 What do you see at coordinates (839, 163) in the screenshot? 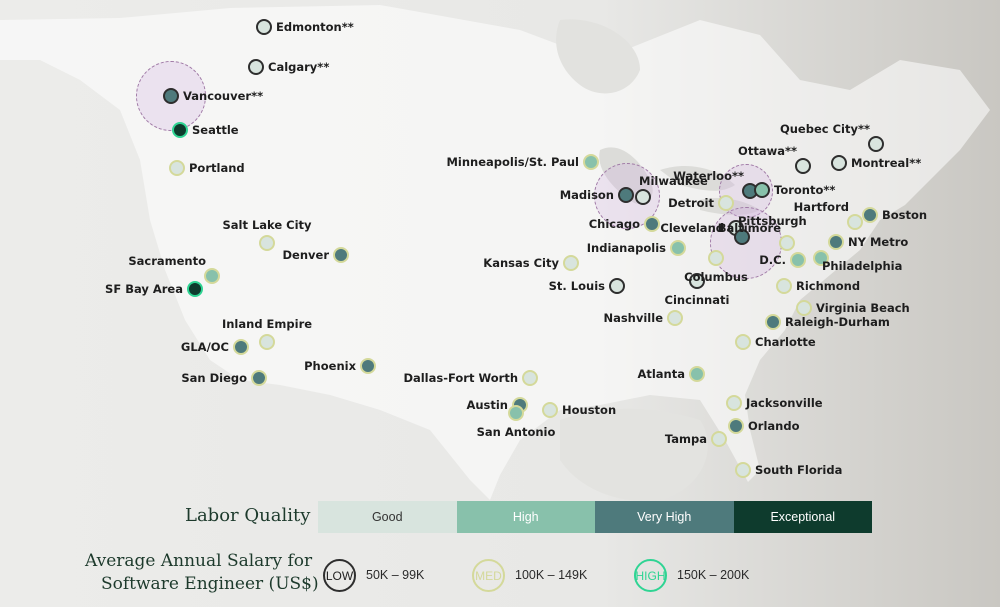
I see `city-marker-montreal` at bounding box center [839, 163].